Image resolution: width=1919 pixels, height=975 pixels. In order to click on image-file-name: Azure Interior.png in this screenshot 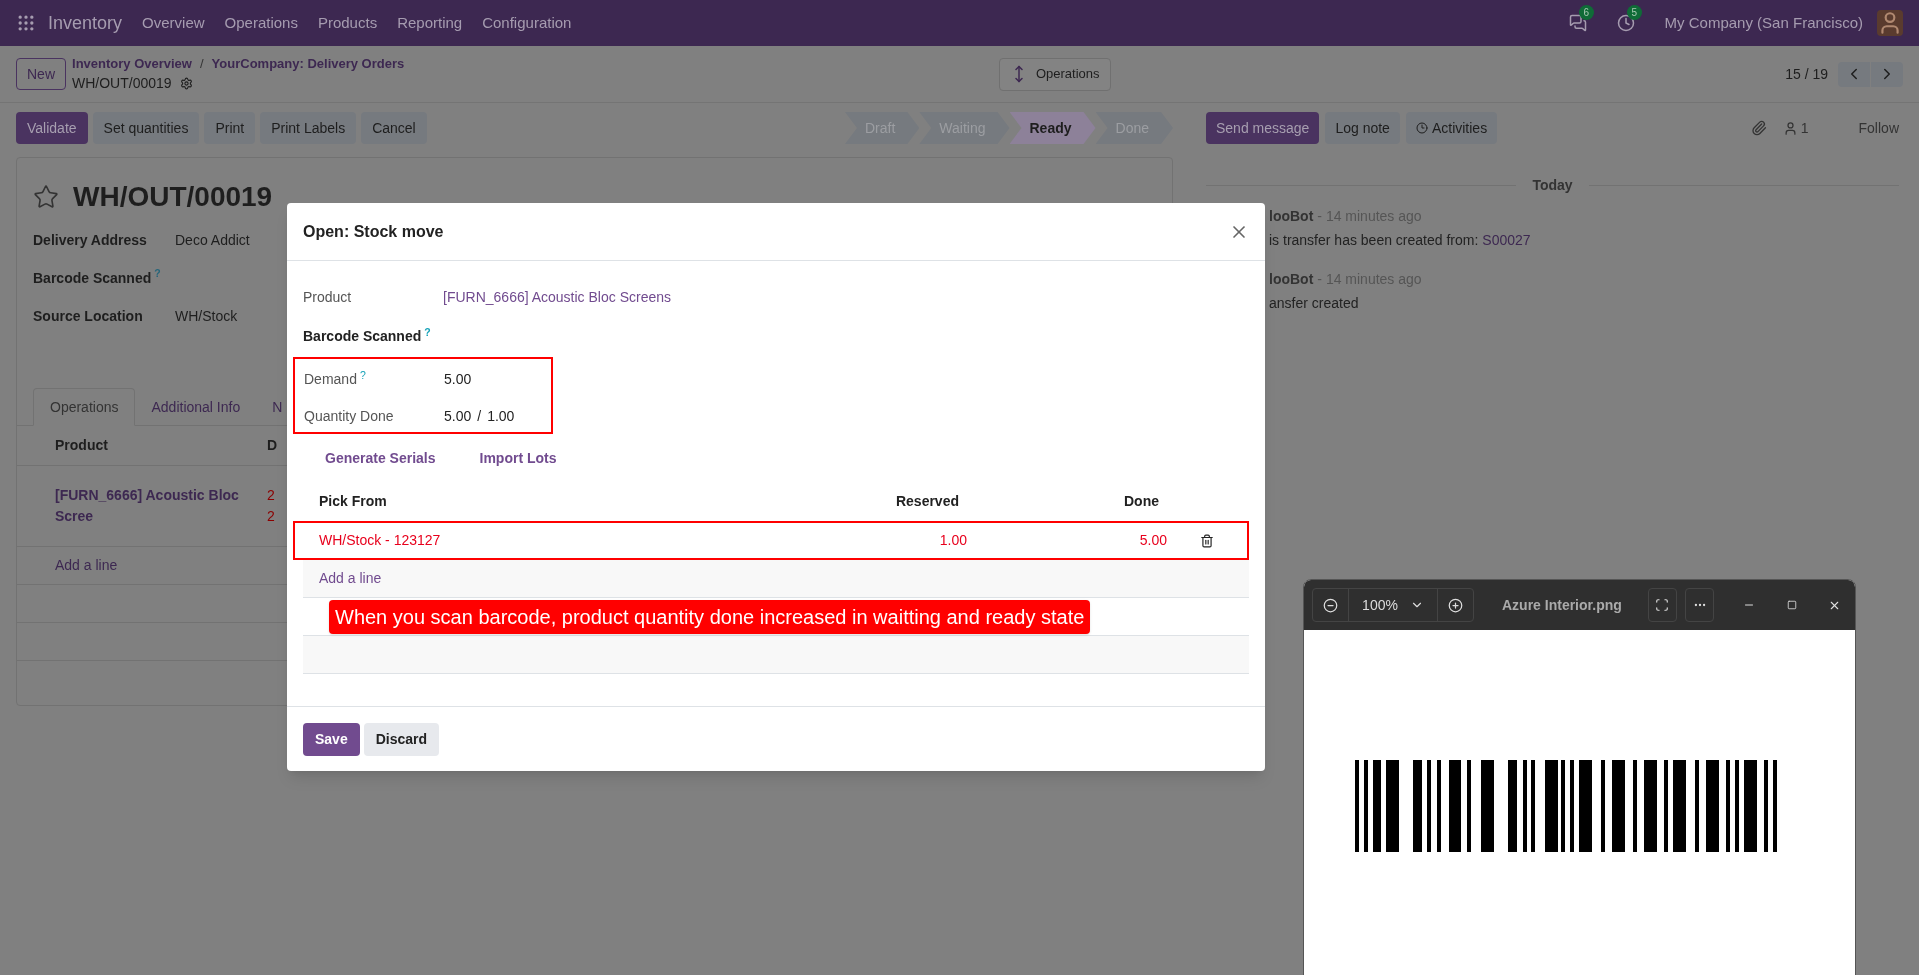, I will do `click(1562, 605)`.